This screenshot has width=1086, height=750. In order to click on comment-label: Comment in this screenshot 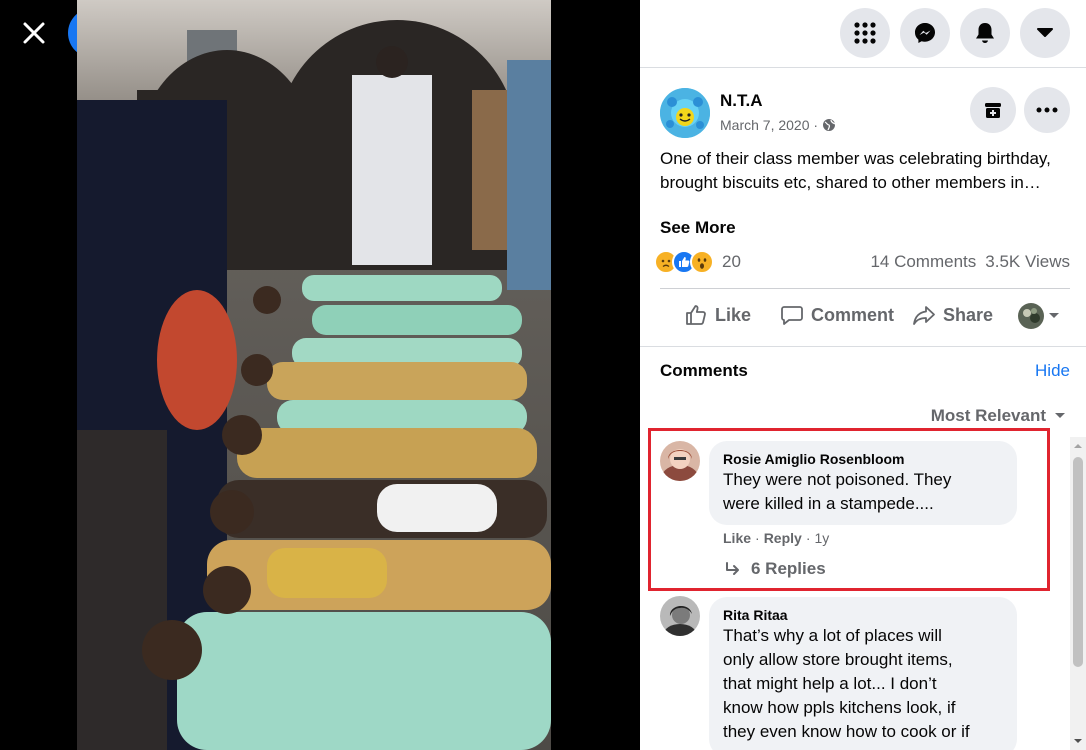, I will do `click(853, 314)`.